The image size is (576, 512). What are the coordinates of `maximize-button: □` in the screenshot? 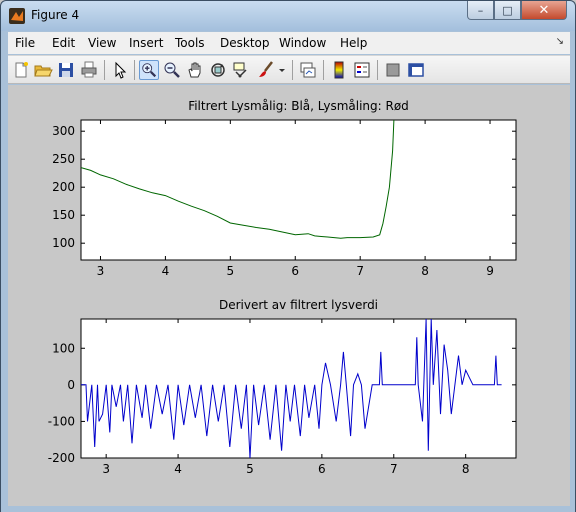 It's located at (507, 10).